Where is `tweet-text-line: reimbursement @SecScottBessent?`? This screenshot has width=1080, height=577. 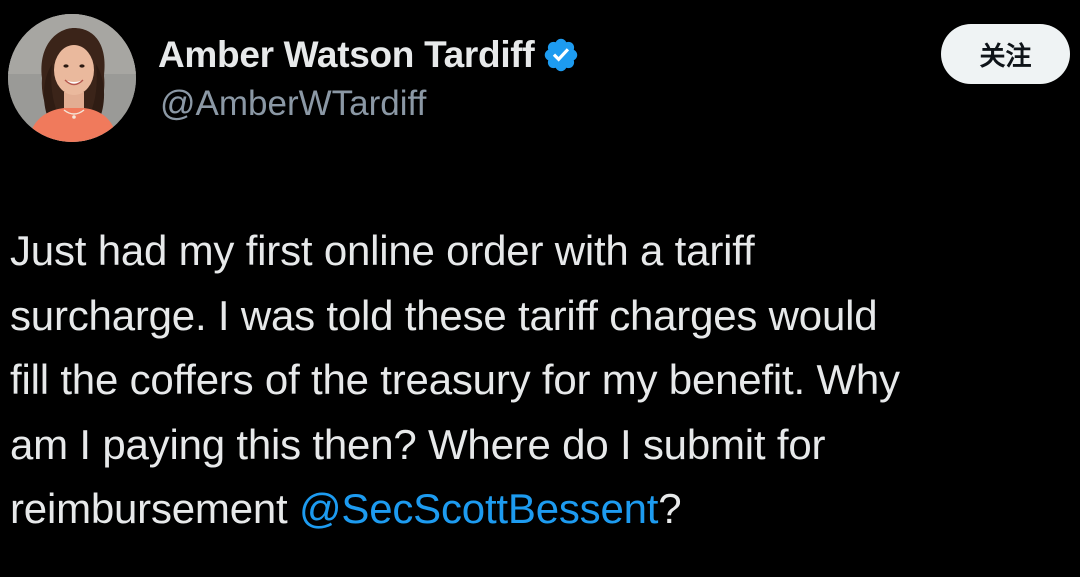 tweet-text-line: reimbursement @SecScottBessent? is located at coordinates (542, 509).